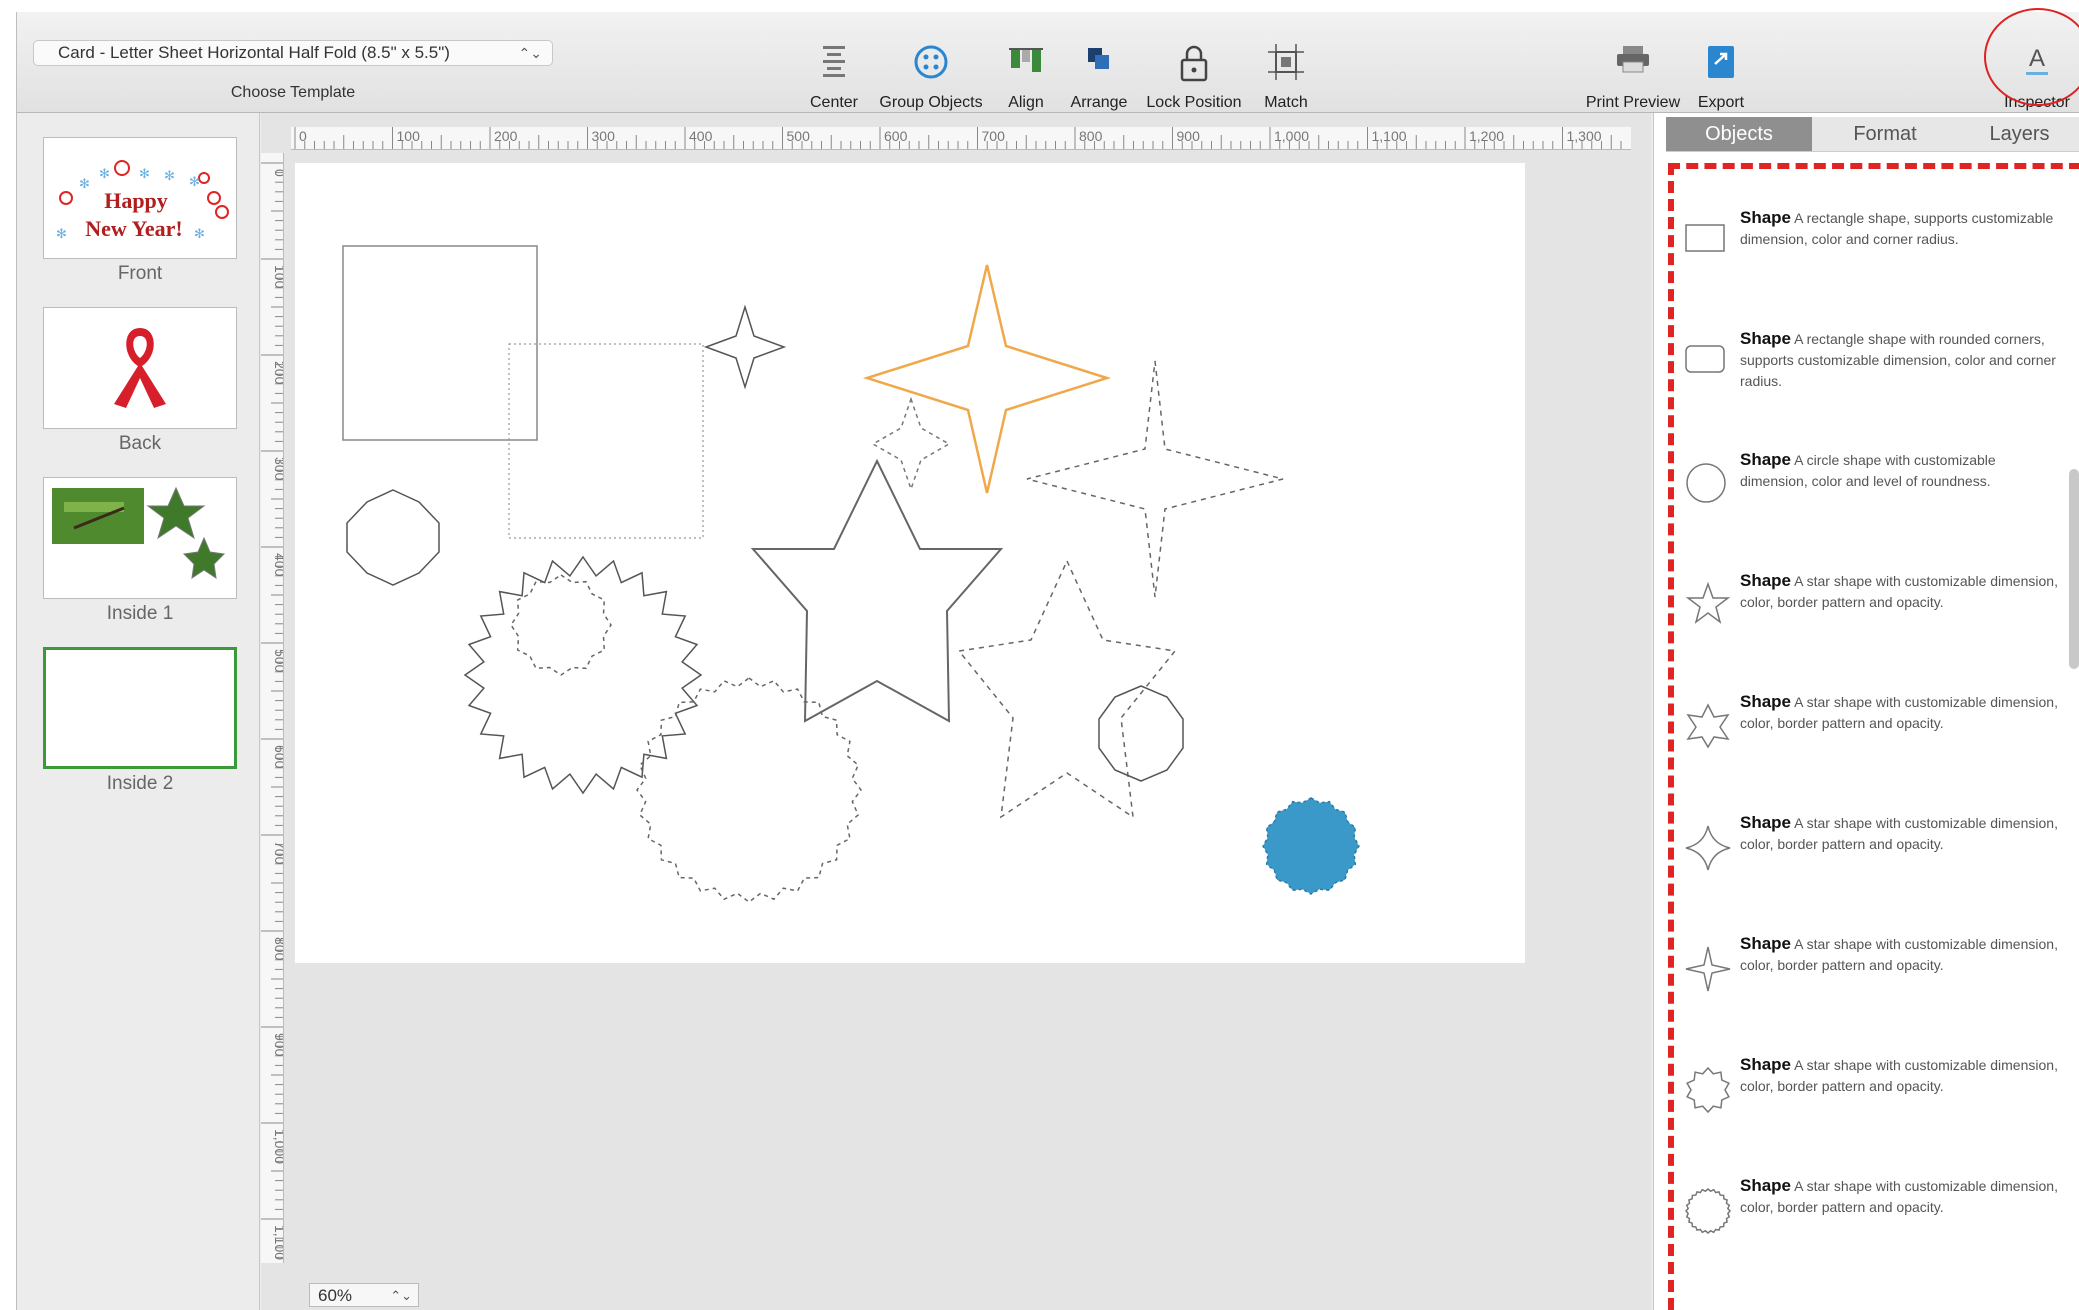  What do you see at coordinates (2074, 569) in the screenshot?
I see `inspector-scrollbar` at bounding box center [2074, 569].